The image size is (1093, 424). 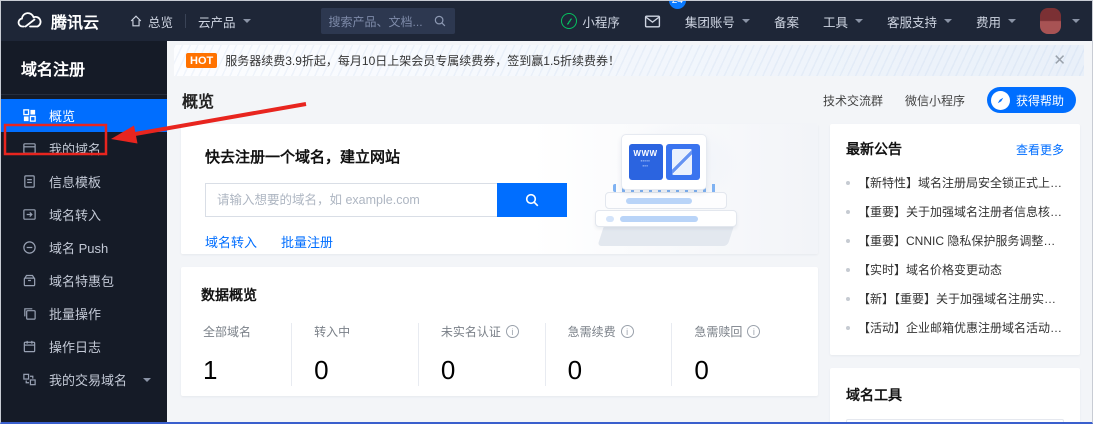 I want to click on view-more-link: 查看更多, so click(x=1040, y=149).